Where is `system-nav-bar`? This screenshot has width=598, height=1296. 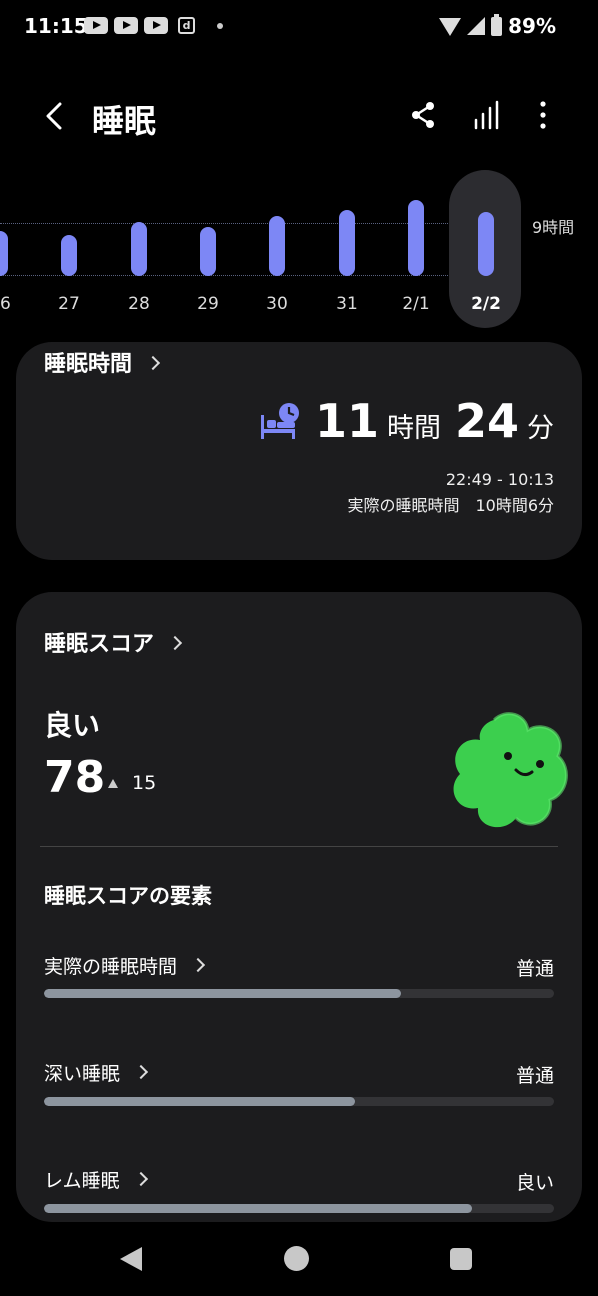 system-nav-bar is located at coordinates (299, 1259).